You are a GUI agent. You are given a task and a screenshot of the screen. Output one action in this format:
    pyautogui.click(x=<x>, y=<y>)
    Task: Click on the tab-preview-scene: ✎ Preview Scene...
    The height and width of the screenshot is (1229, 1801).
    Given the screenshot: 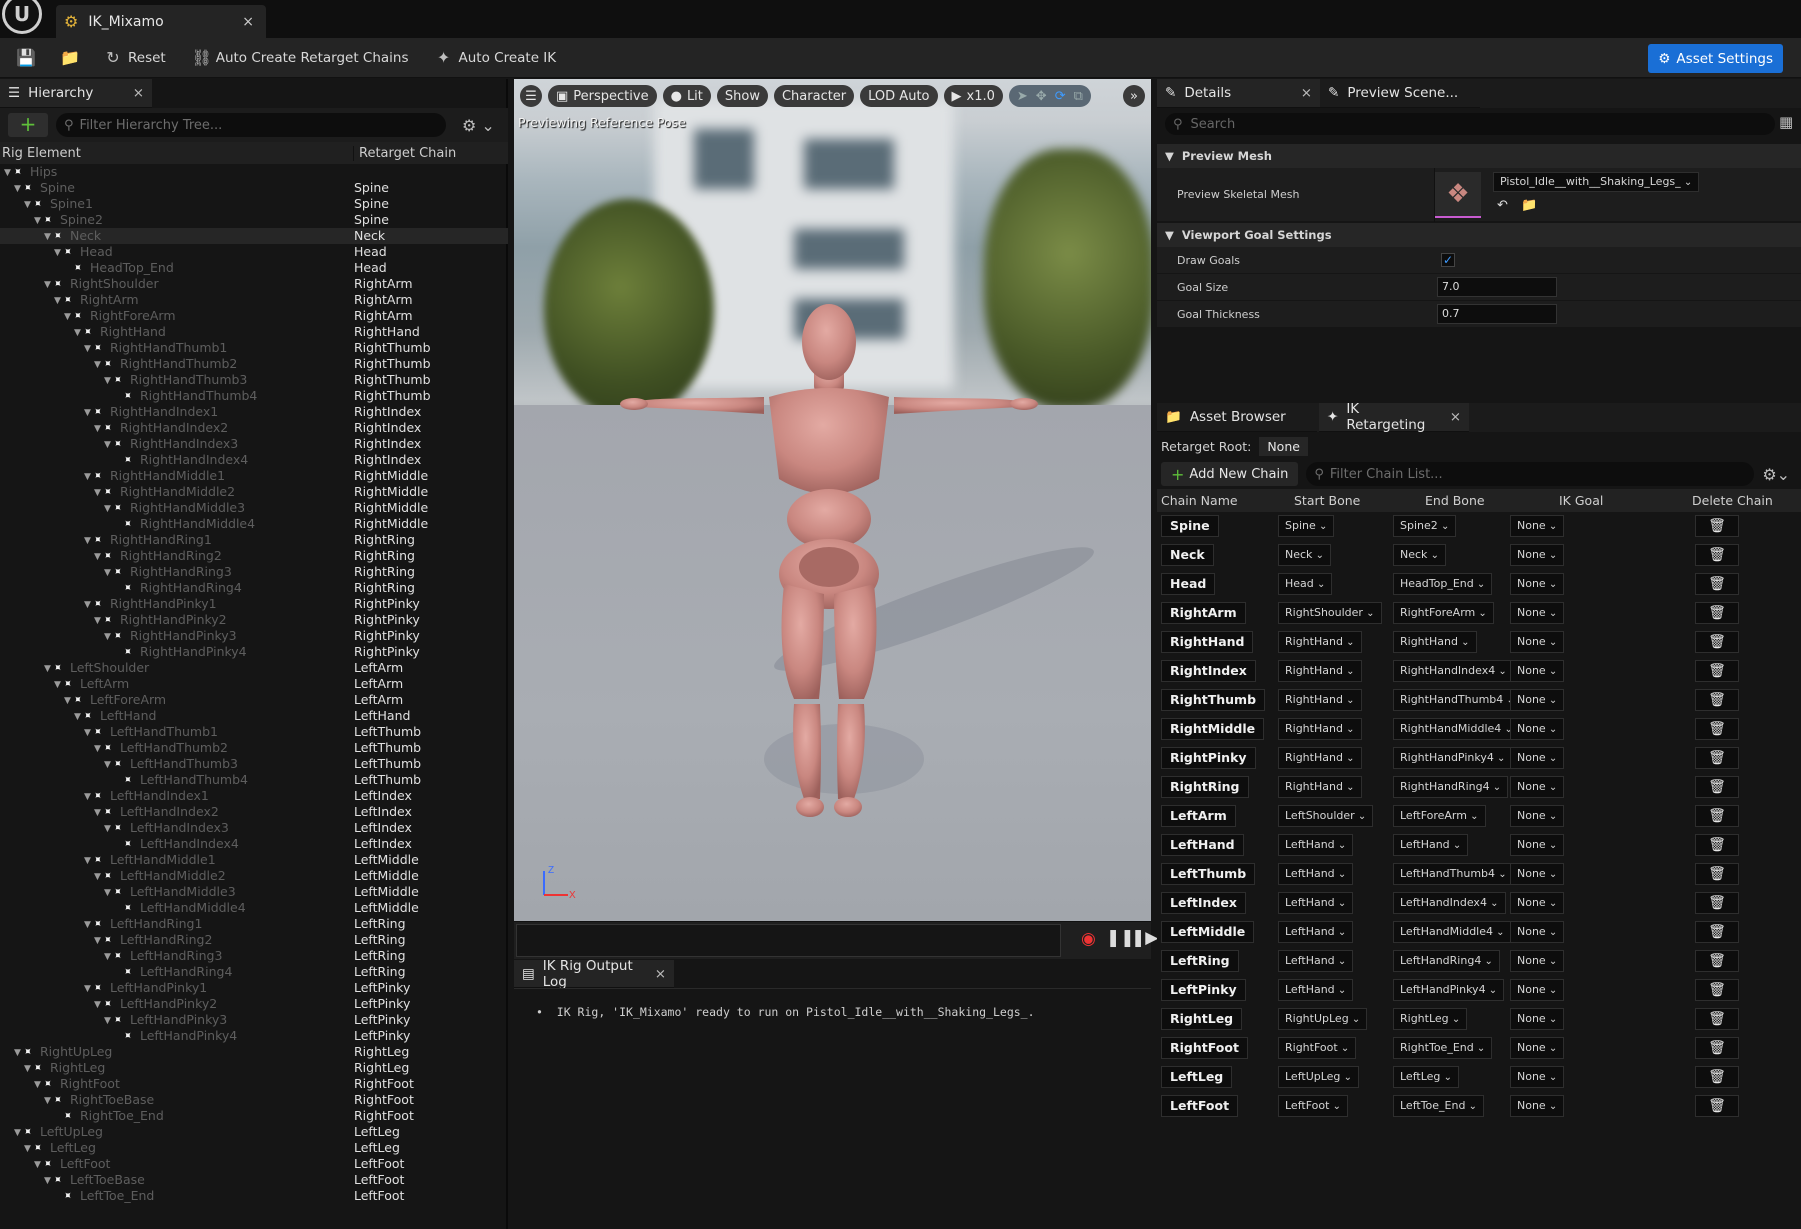 What is the action you would take?
    pyautogui.click(x=1400, y=93)
    